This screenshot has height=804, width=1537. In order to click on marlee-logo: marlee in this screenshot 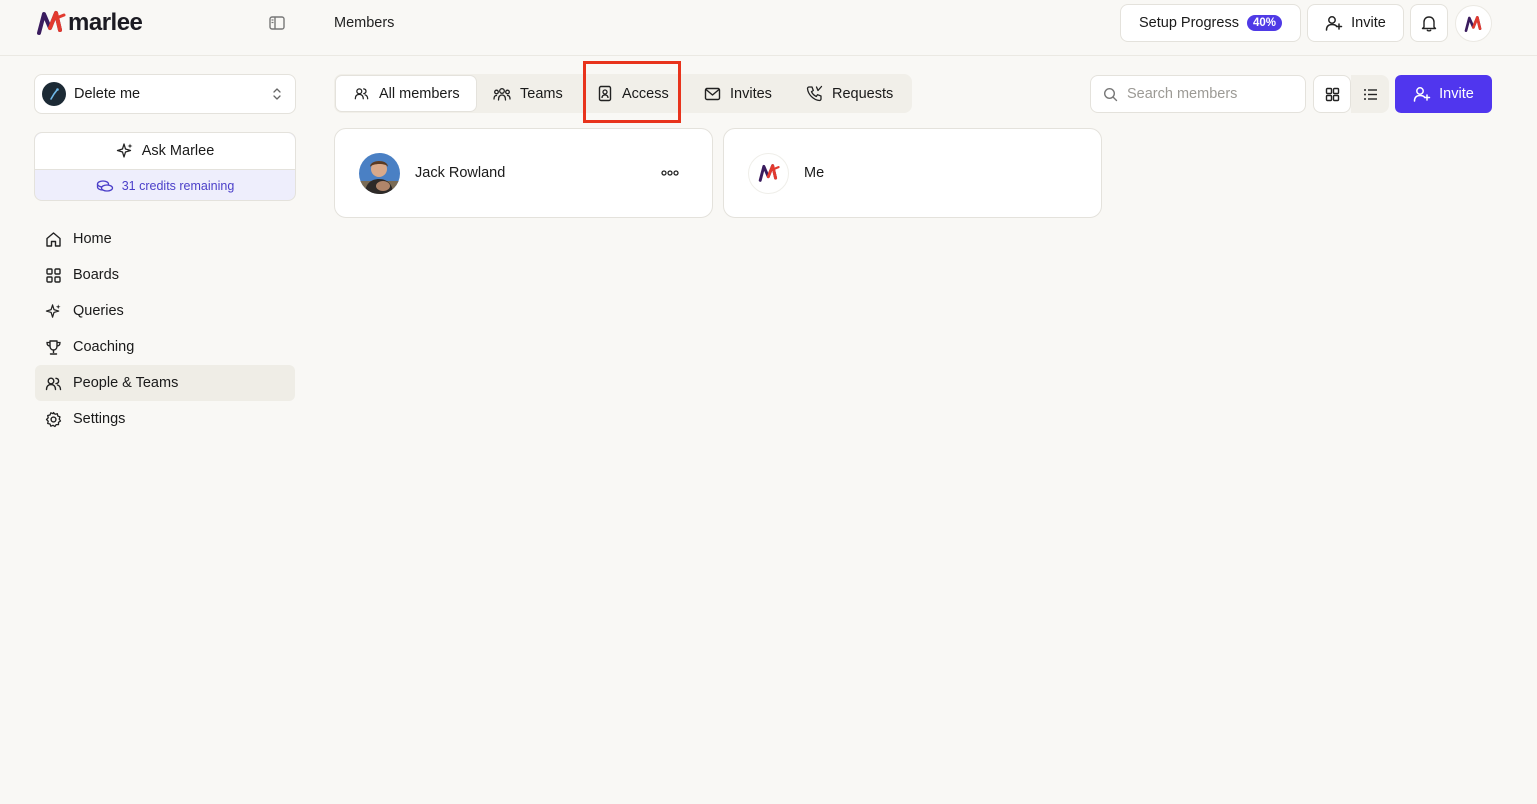, I will do `click(89, 23)`.